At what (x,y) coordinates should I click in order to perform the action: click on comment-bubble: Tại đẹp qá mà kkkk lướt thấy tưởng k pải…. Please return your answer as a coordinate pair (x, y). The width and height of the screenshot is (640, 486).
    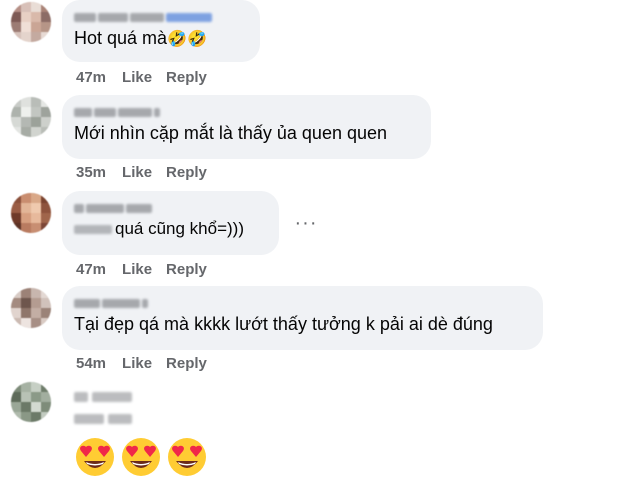
    Looking at the image, I should click on (302, 318).